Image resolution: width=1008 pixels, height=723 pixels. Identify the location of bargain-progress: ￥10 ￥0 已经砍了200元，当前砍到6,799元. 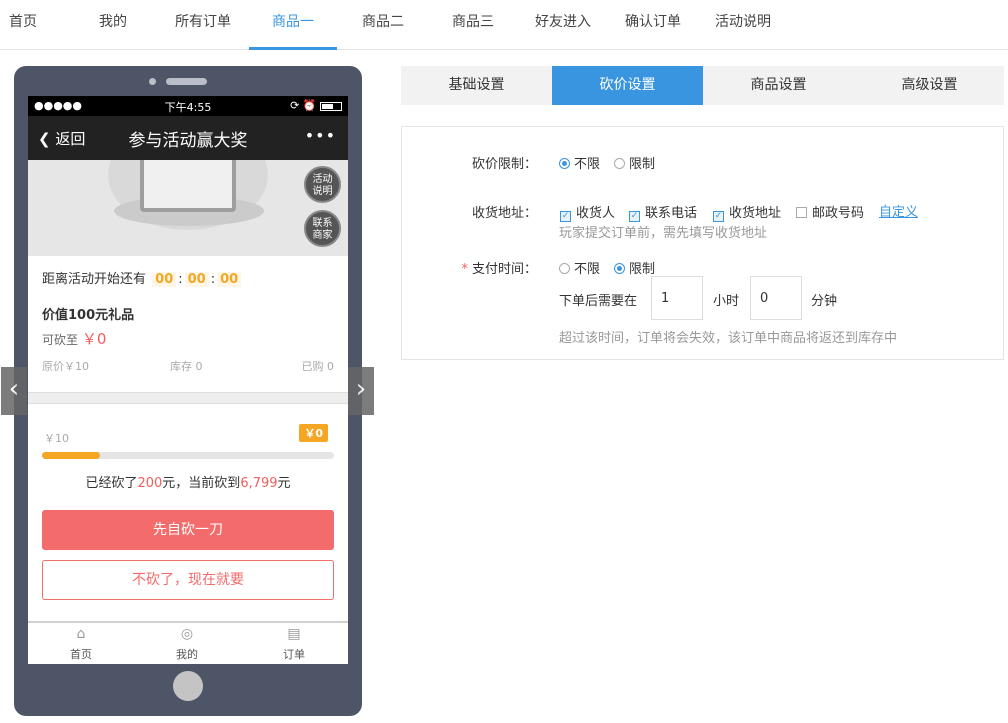
(188, 454).